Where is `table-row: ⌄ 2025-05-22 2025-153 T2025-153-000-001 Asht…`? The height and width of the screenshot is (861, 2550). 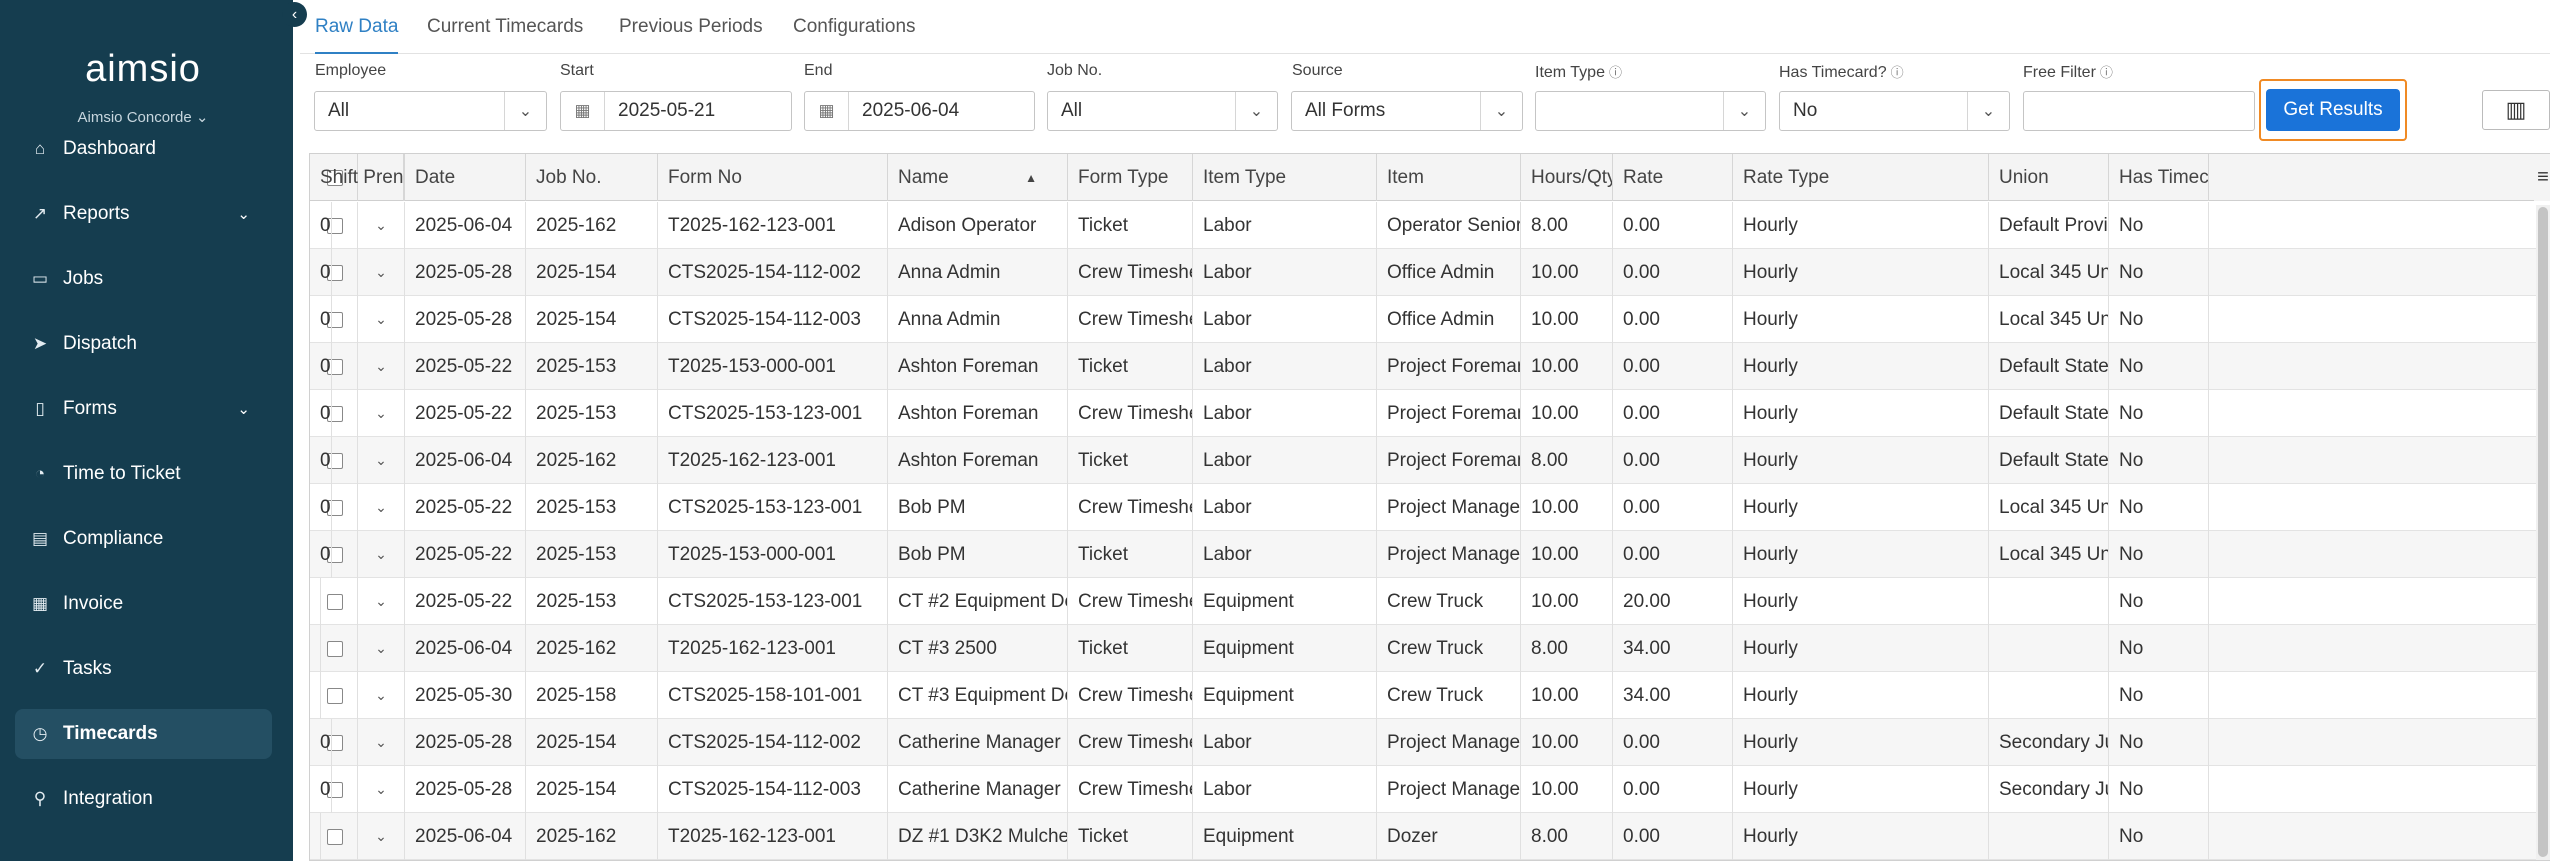
table-row: ⌄ 2025-05-22 2025-153 T2025-153-000-001 Asht… is located at coordinates (1430, 366).